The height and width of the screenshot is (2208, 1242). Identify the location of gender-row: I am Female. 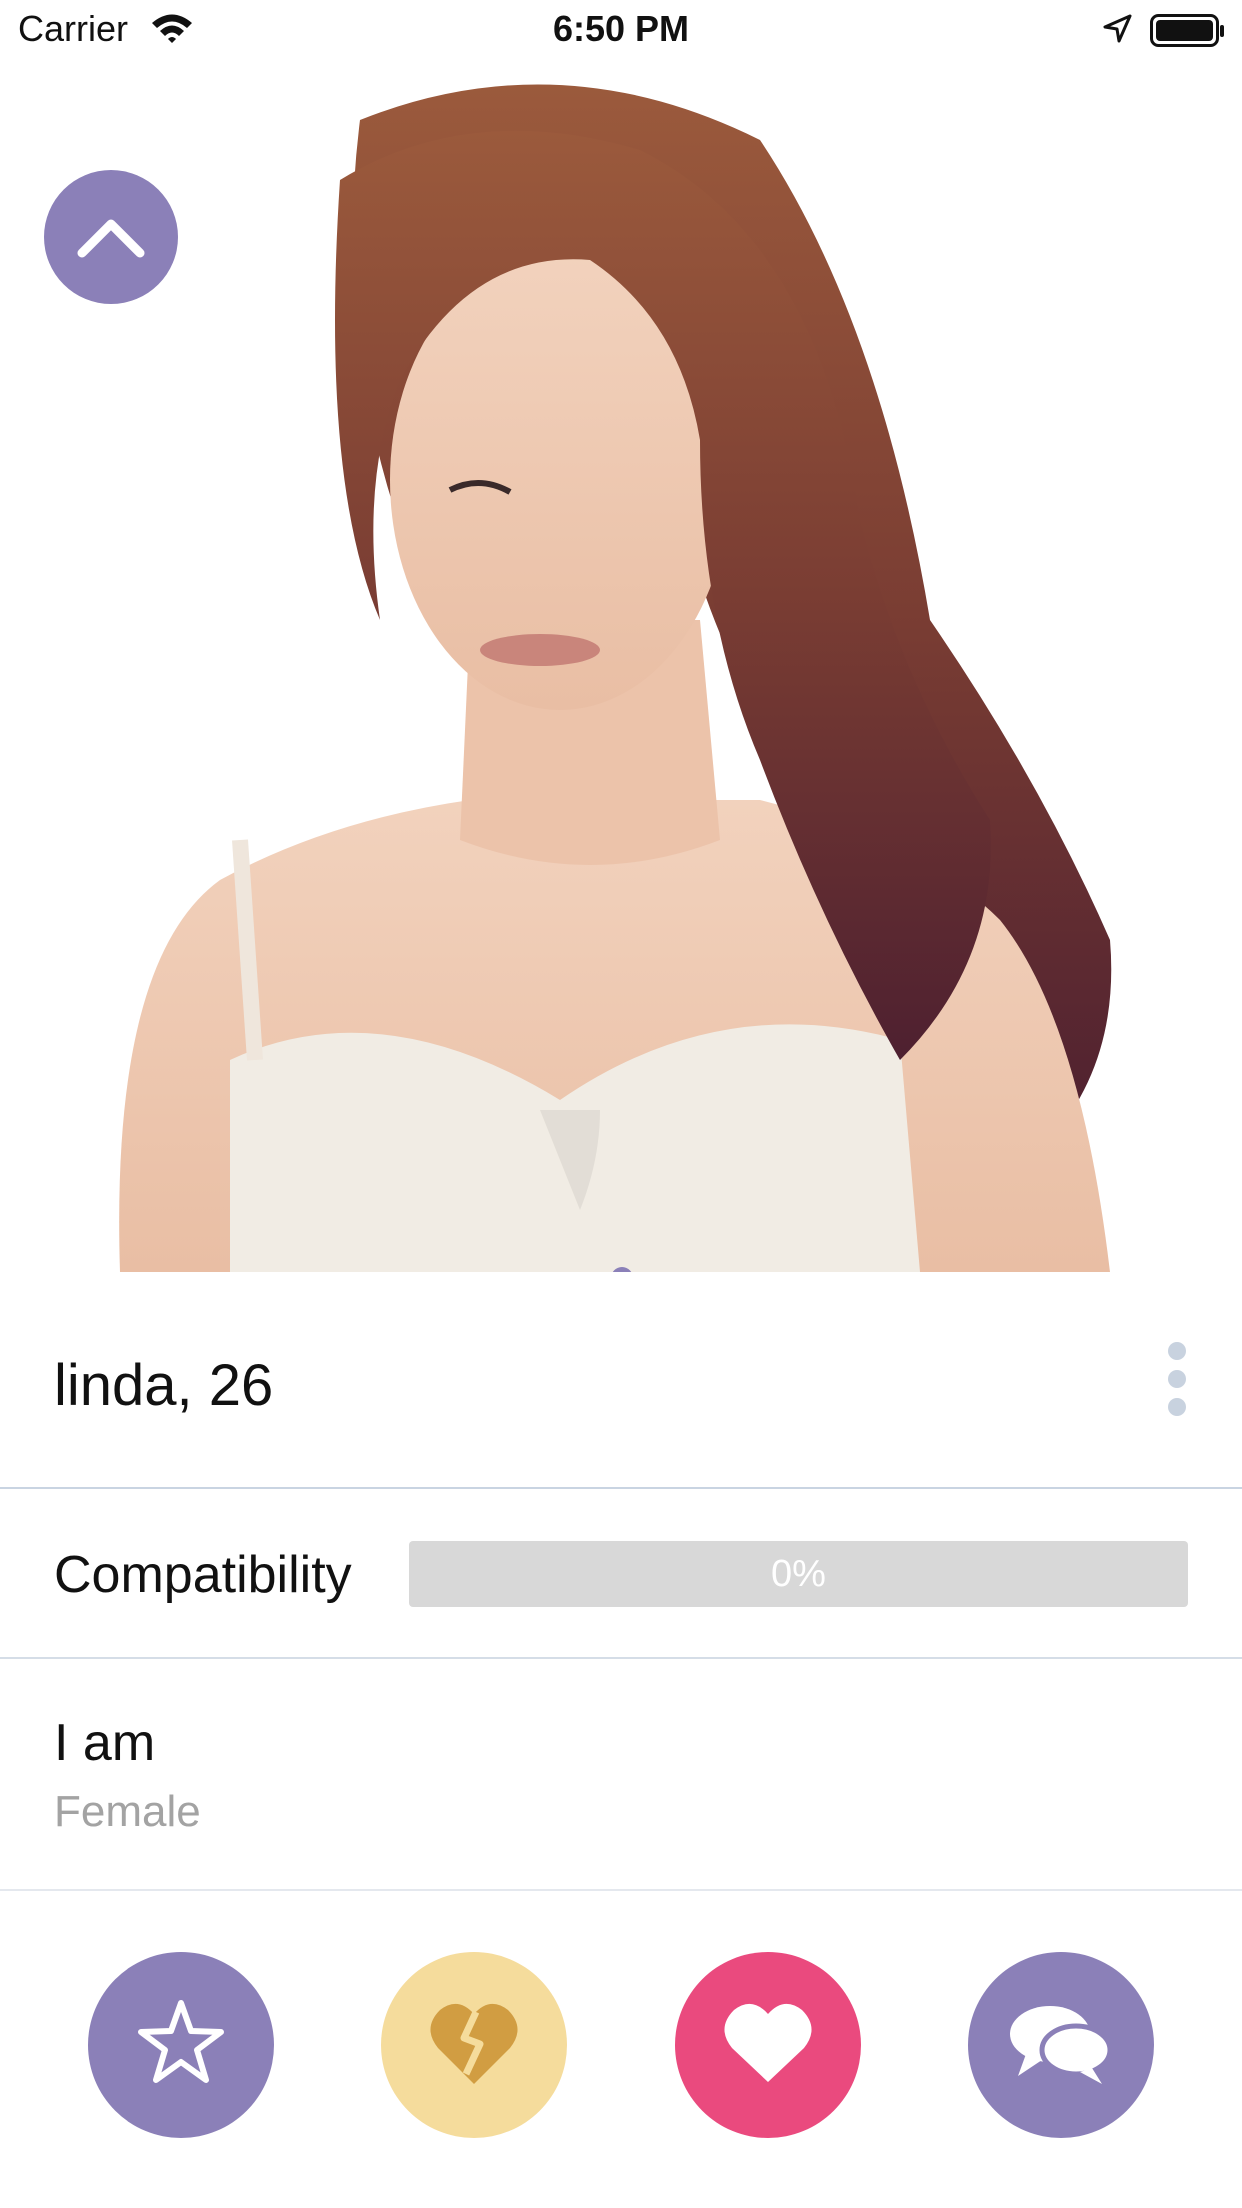
(621, 1775).